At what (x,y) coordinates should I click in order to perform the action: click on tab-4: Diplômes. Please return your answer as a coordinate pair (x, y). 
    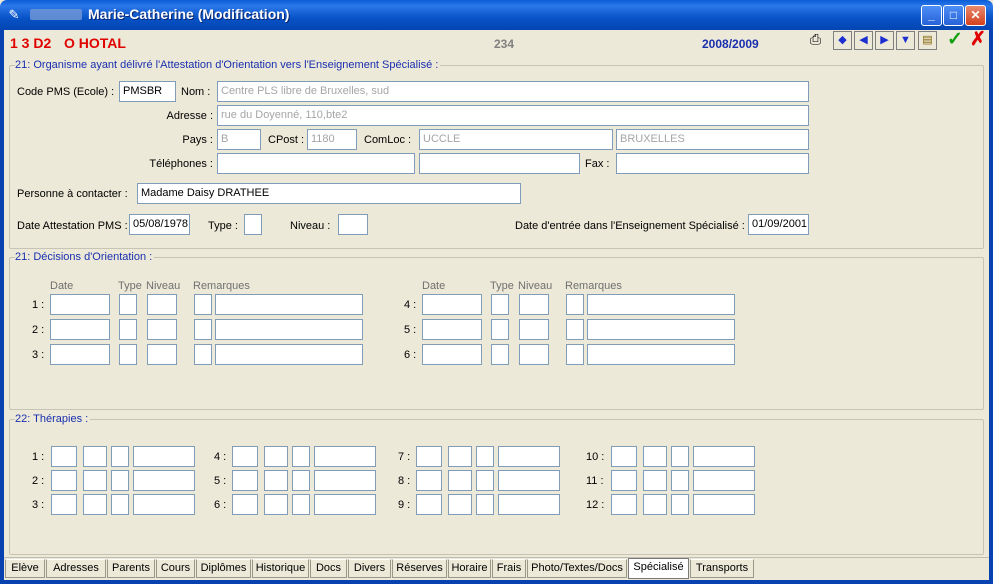
    Looking at the image, I should click on (223, 568).